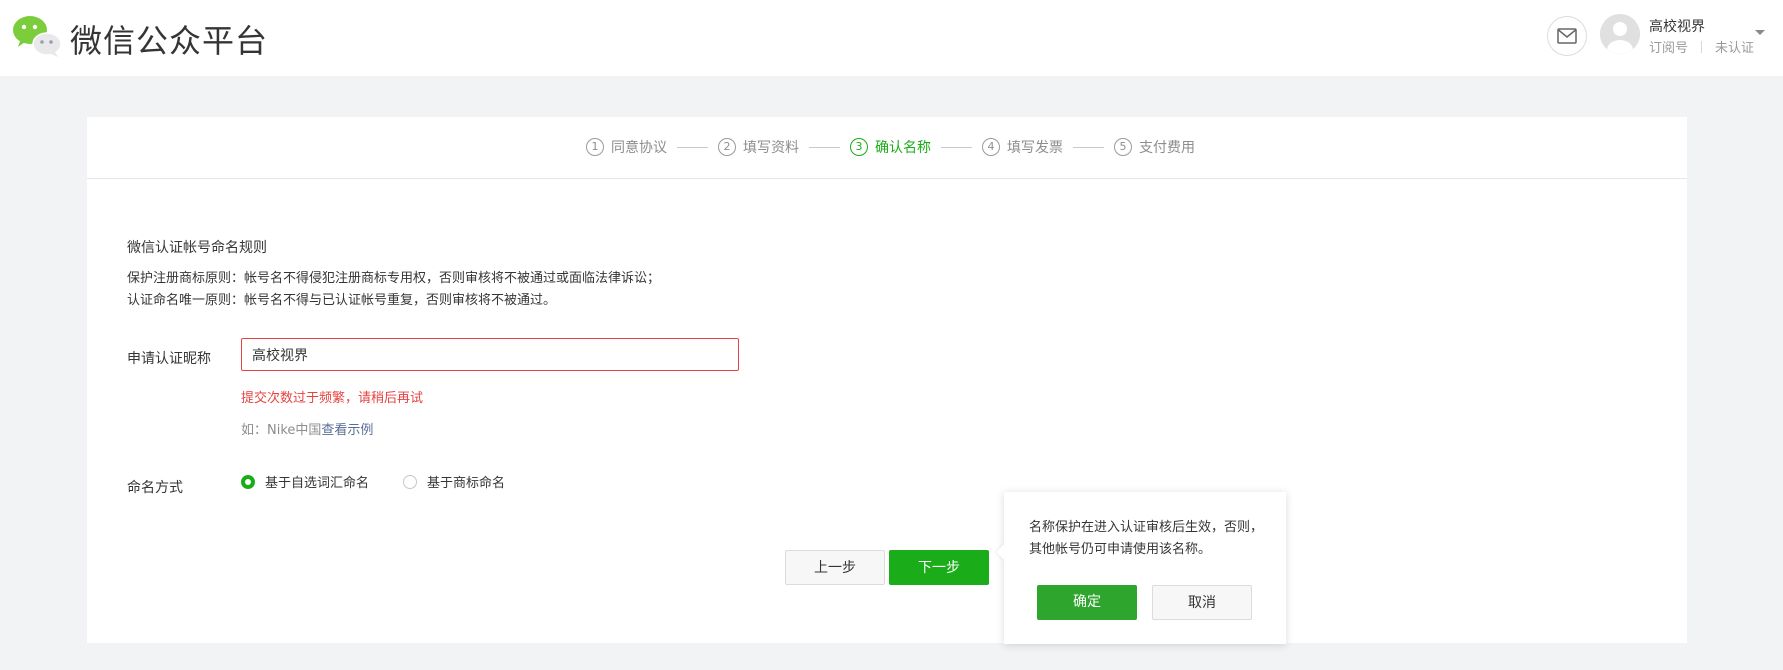  Describe the element at coordinates (347, 430) in the screenshot. I see `view-example-link: 查看示例` at that location.